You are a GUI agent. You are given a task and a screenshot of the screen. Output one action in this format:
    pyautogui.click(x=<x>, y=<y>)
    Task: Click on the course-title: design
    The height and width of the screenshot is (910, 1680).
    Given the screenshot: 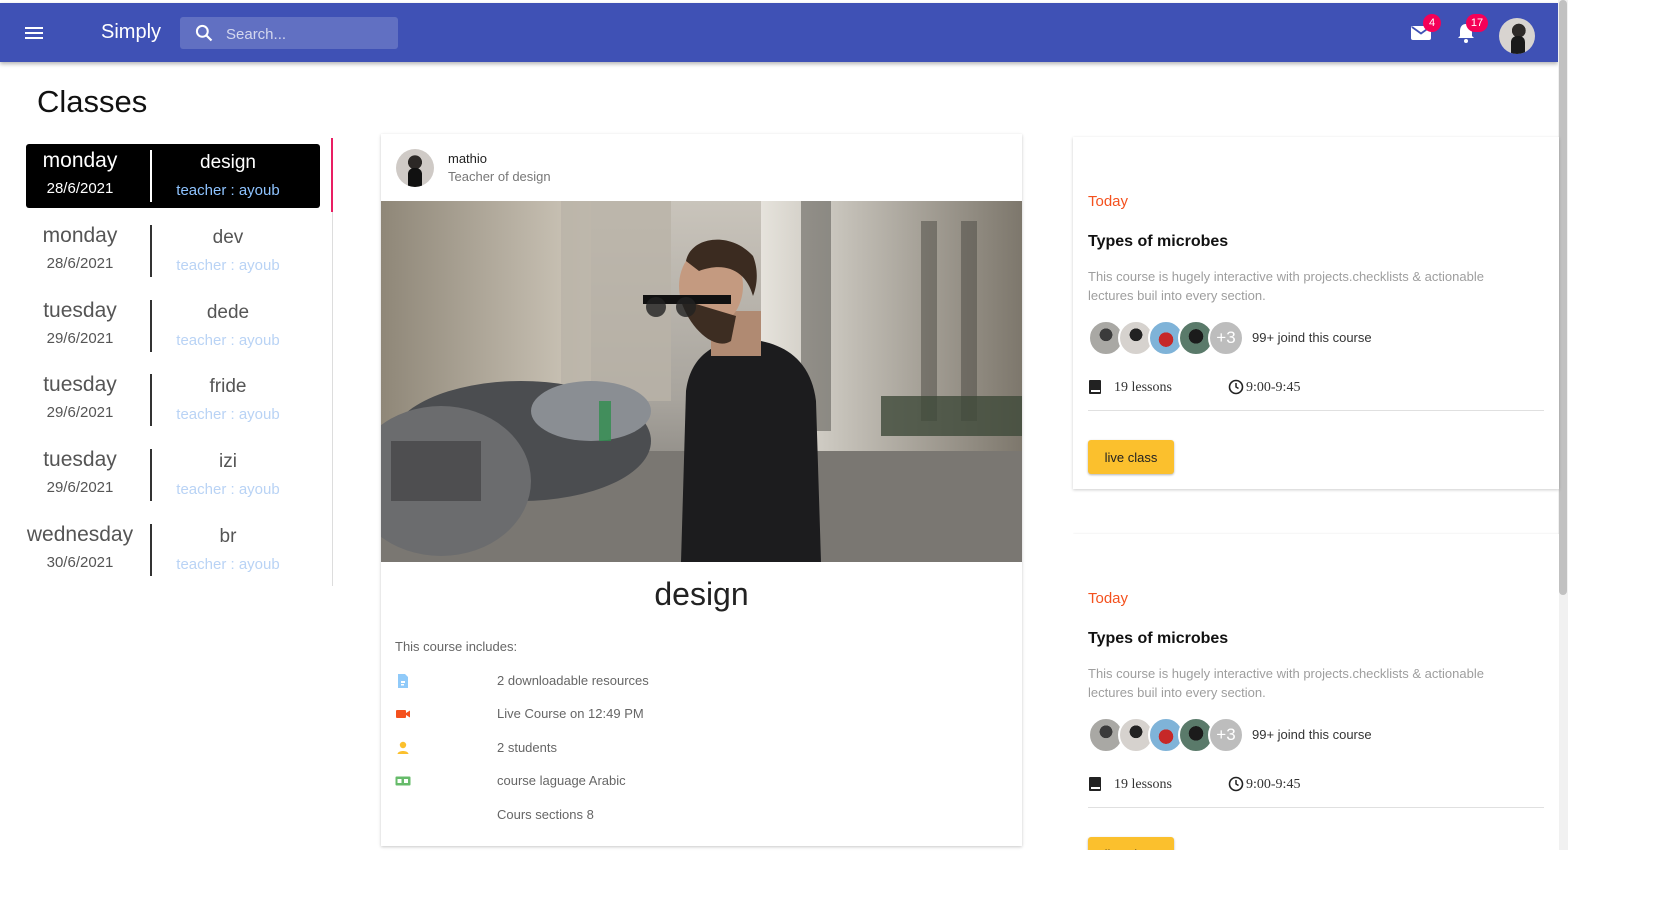 What is the action you would take?
    pyautogui.click(x=701, y=594)
    